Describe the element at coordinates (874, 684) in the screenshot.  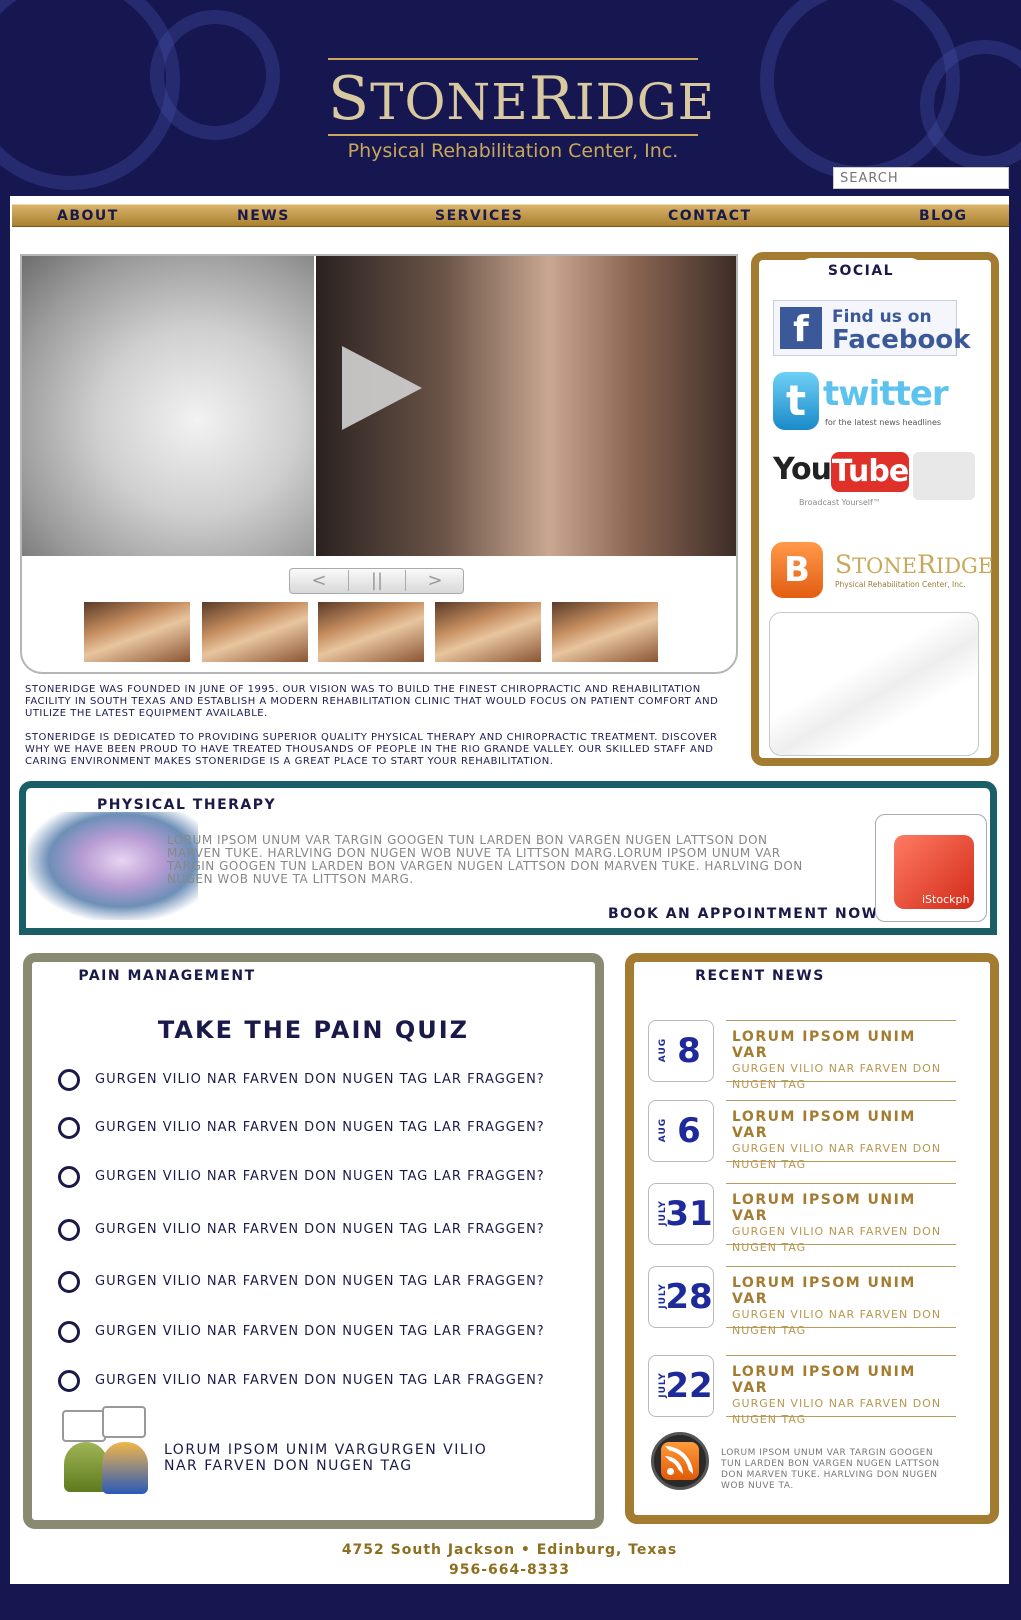
I see `social-feed-box` at that location.